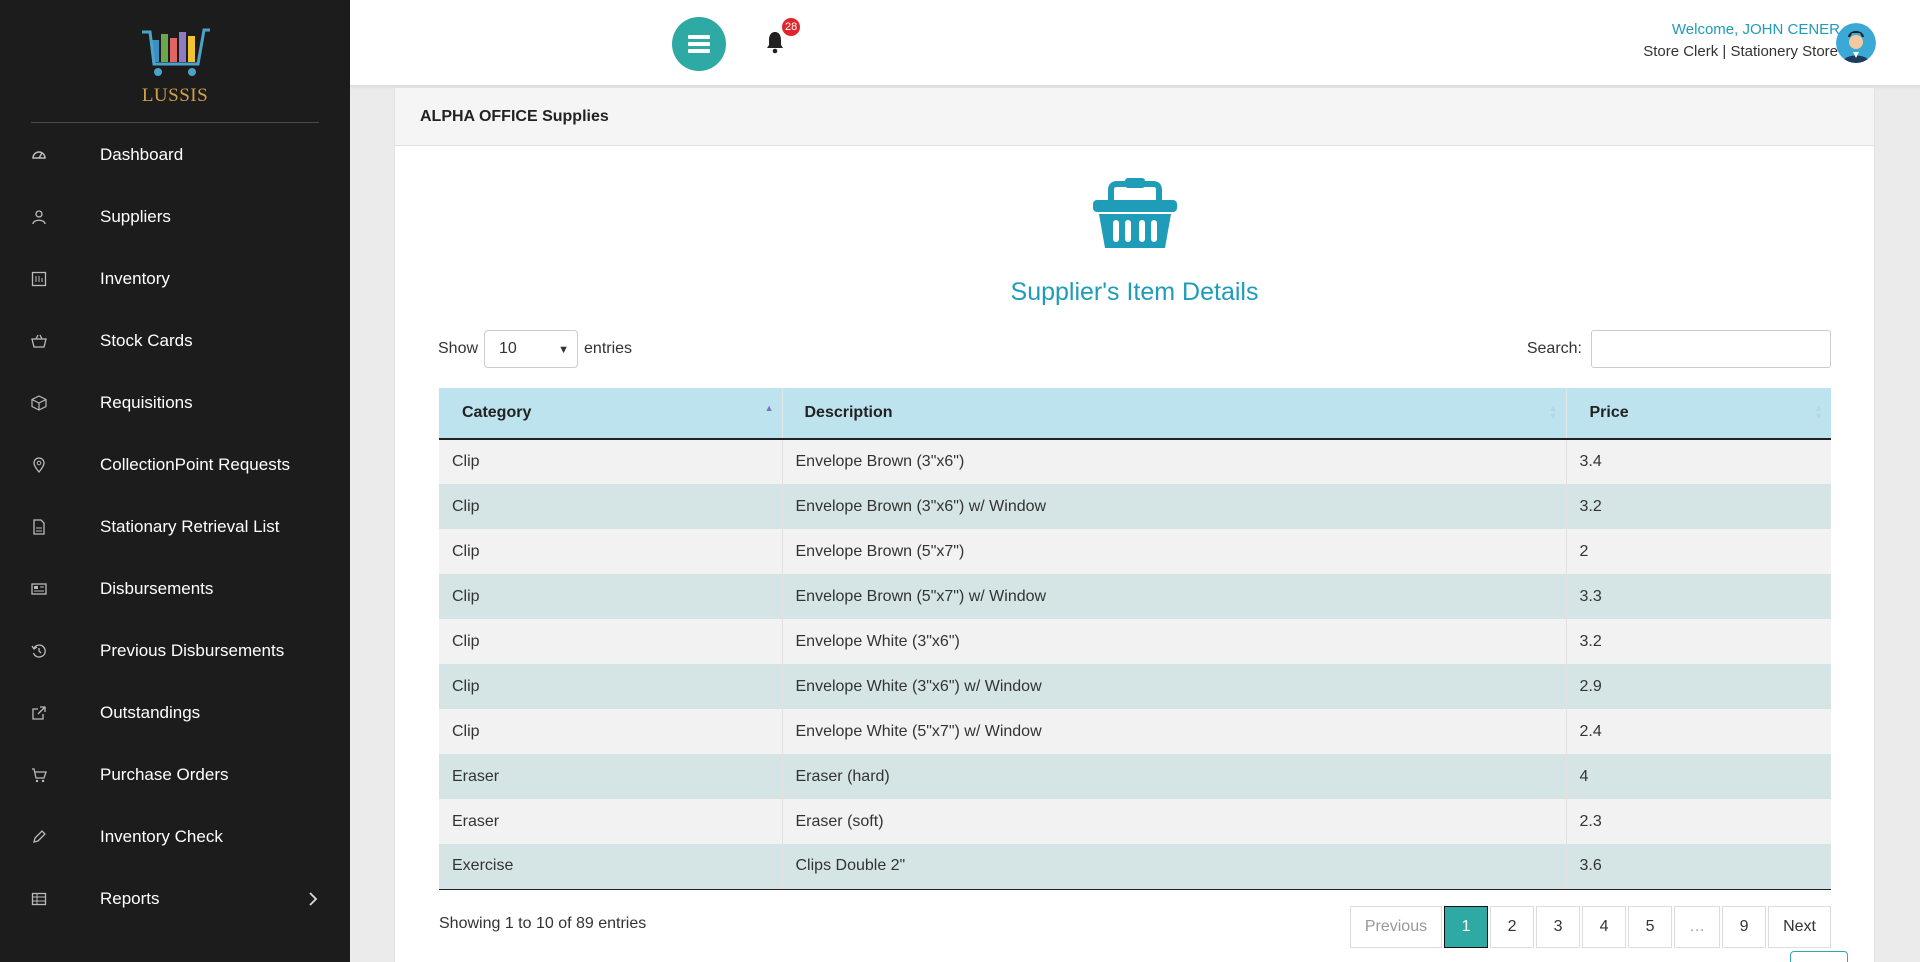 Image resolution: width=1920 pixels, height=962 pixels. Describe the element at coordinates (1135, 776) in the screenshot. I see `table-row: Eraser Eraser (hard) 4` at that location.